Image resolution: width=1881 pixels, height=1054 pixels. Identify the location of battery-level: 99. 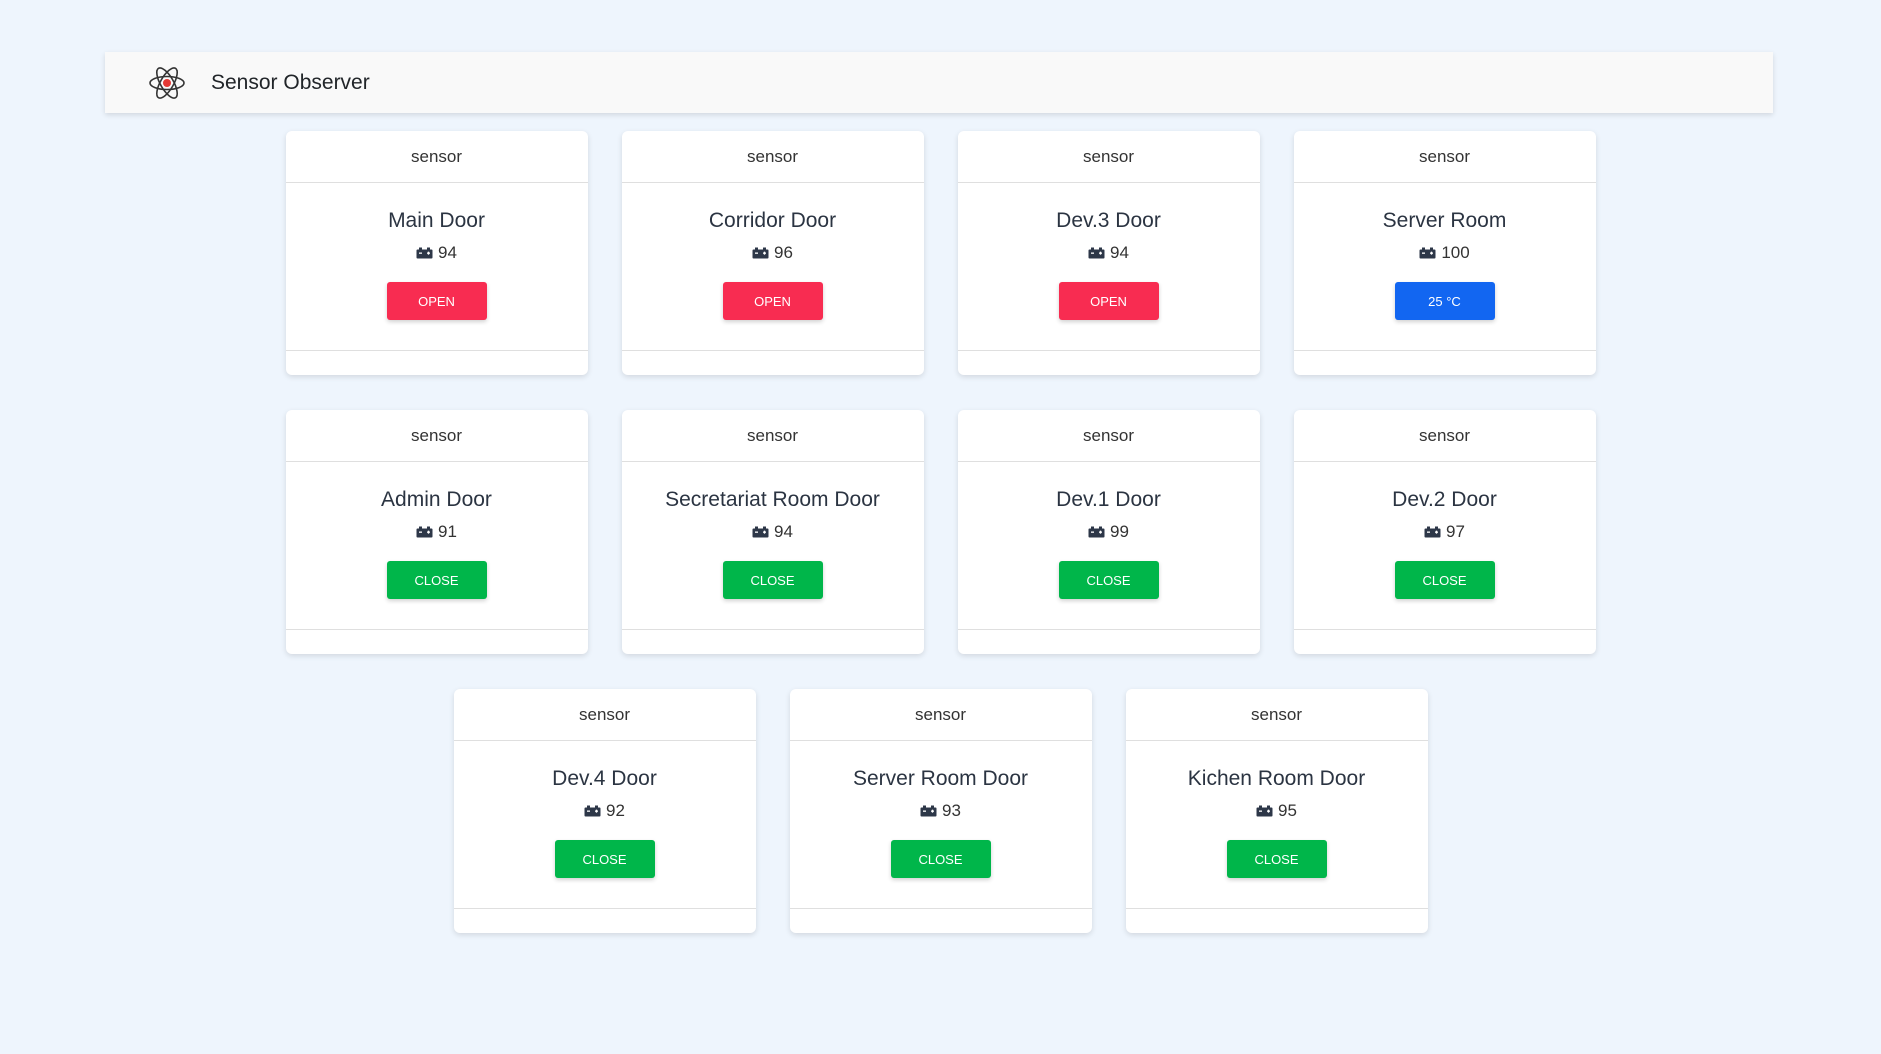
(1108, 532).